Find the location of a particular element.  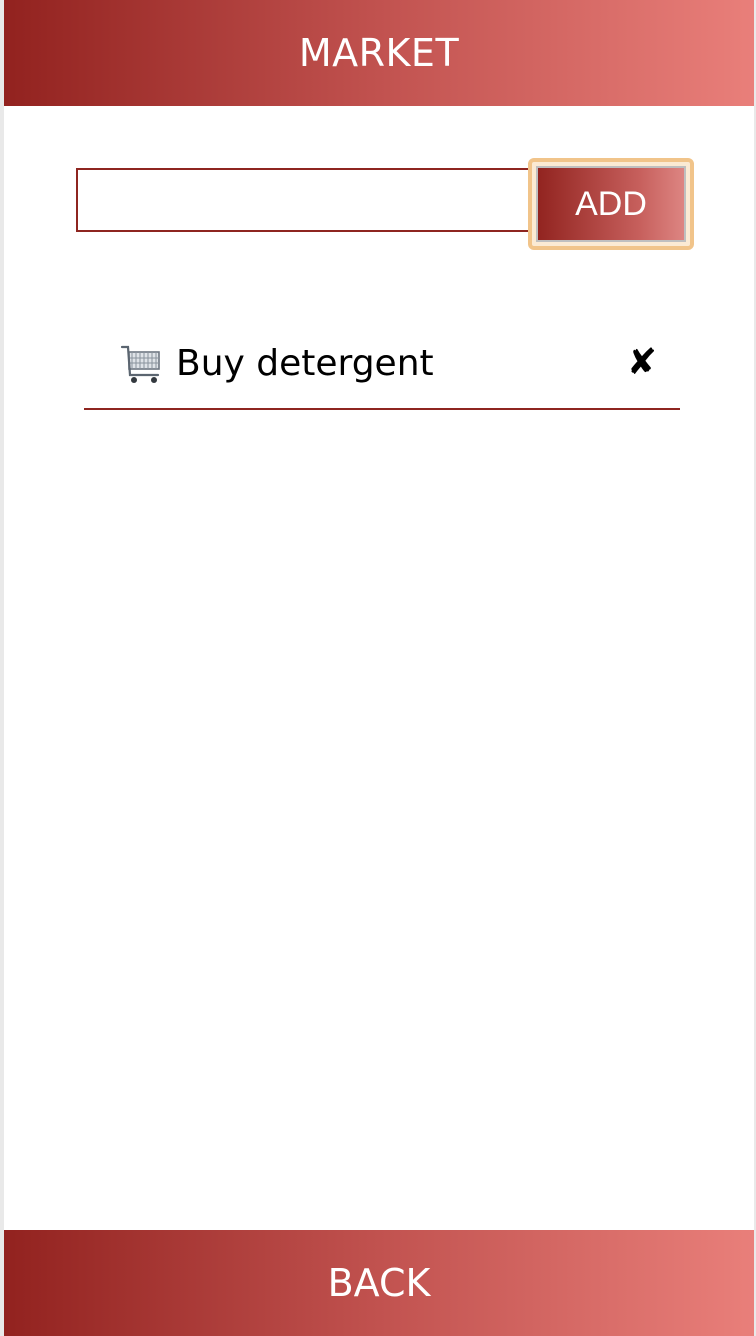

add-button-face: ADD is located at coordinates (611, 204).